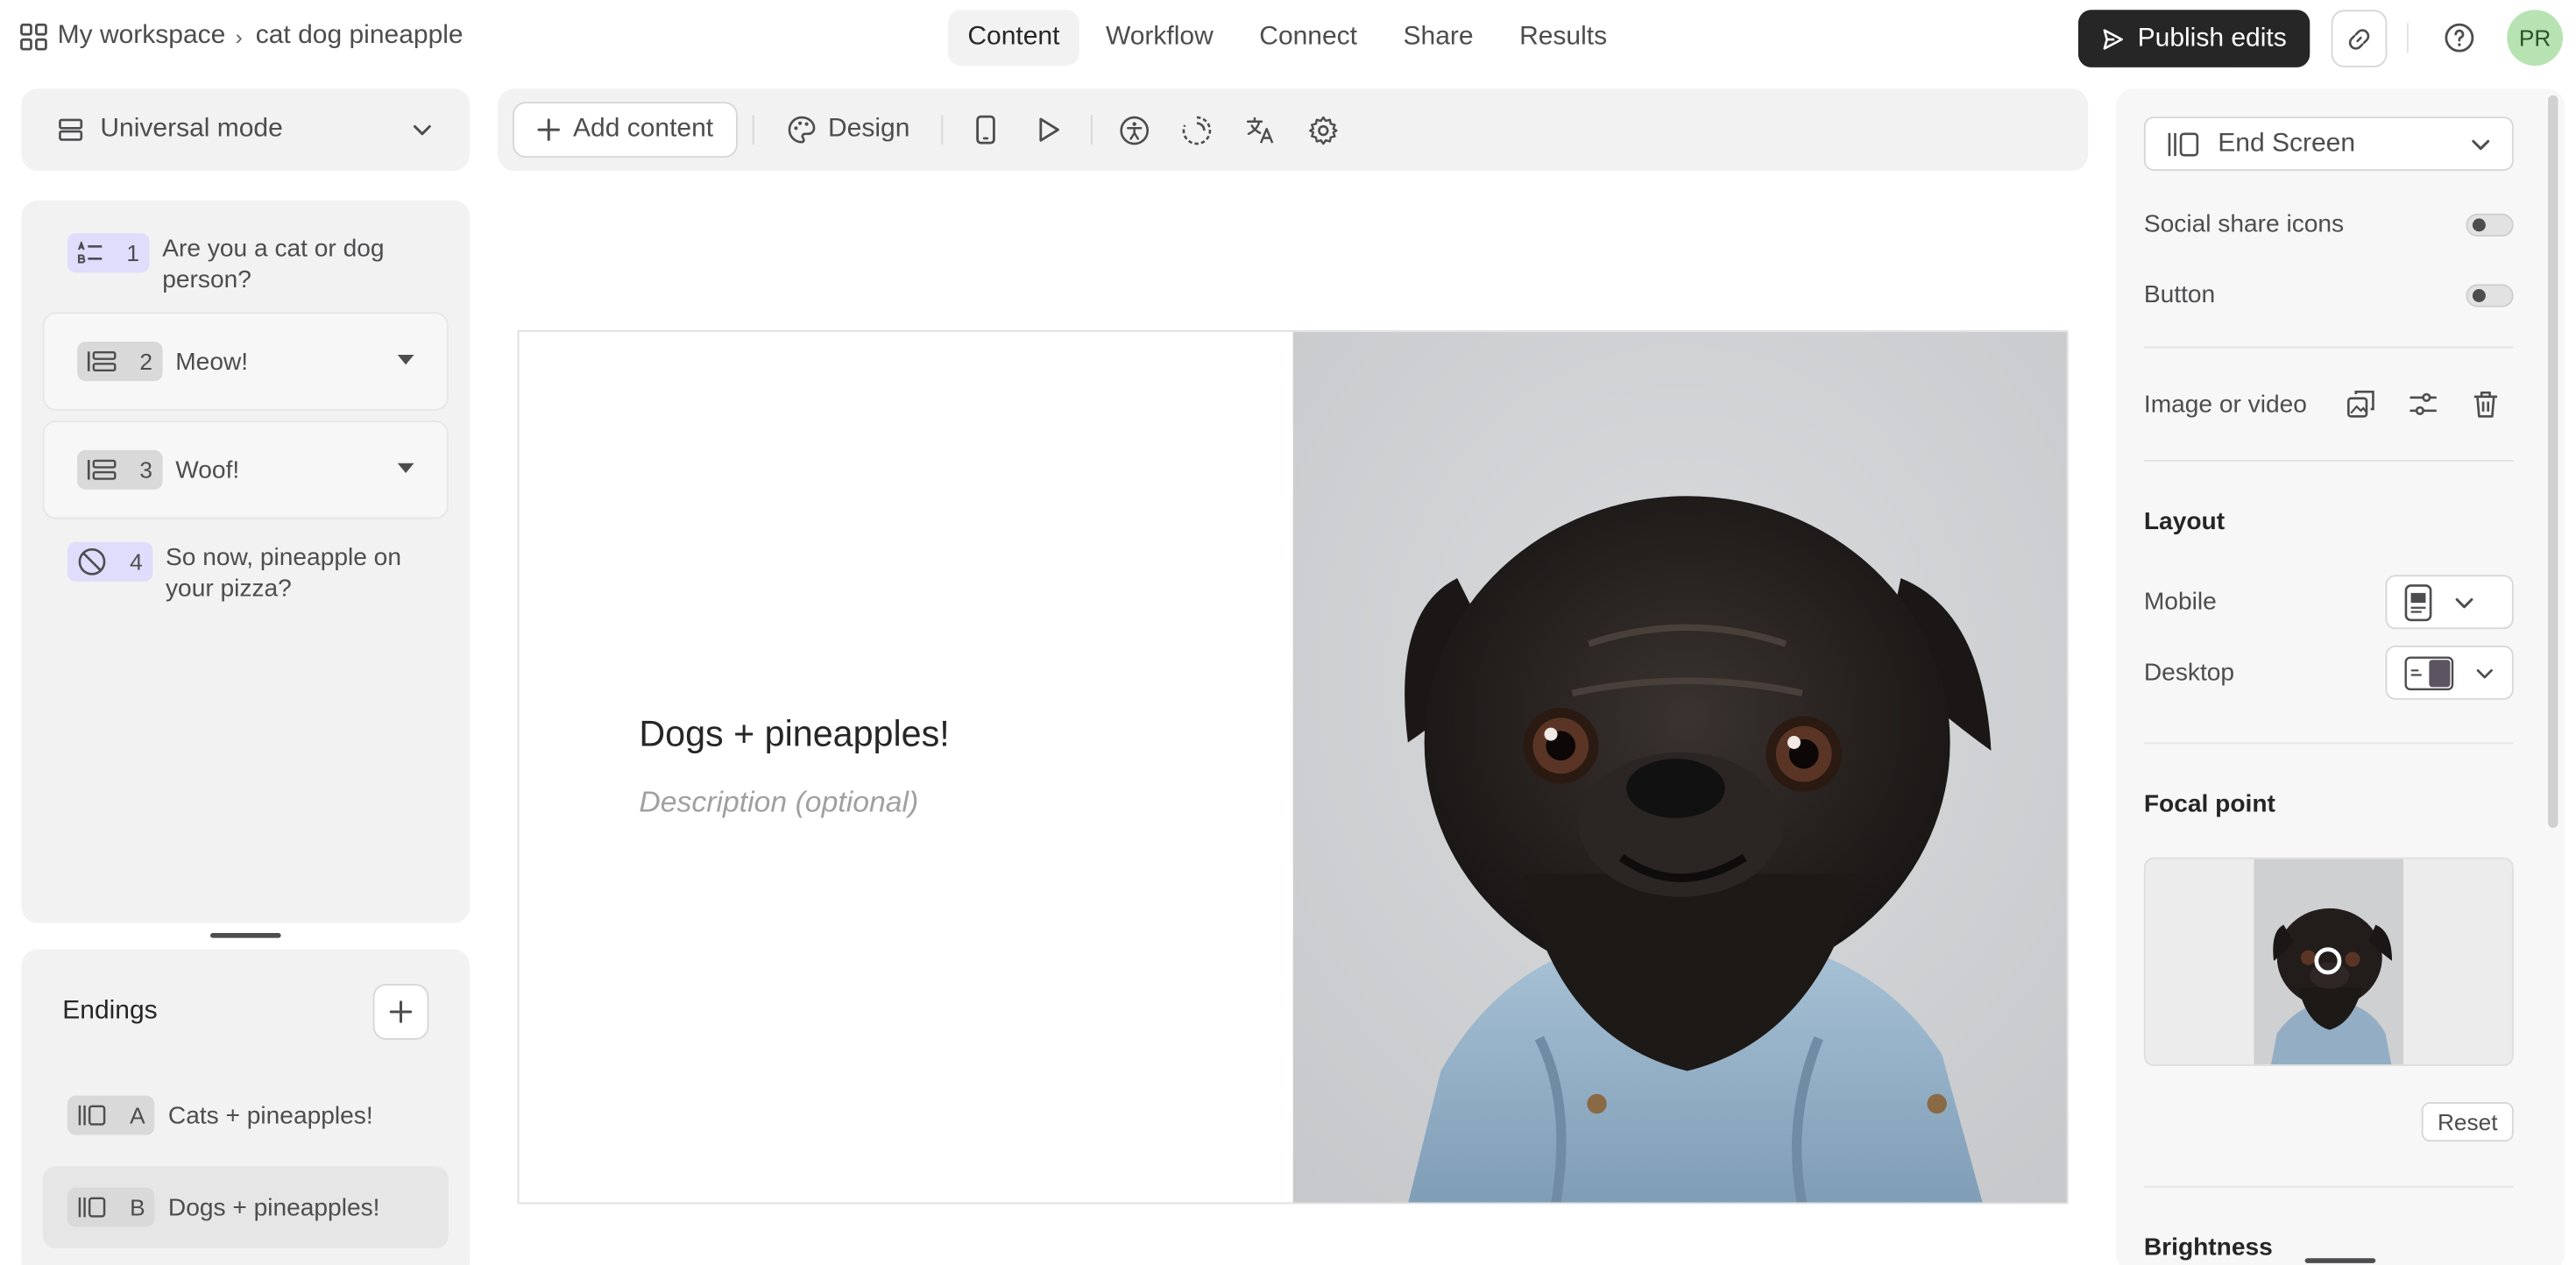 The width and height of the screenshot is (2576, 1265). I want to click on avatar: PR, so click(2535, 38).